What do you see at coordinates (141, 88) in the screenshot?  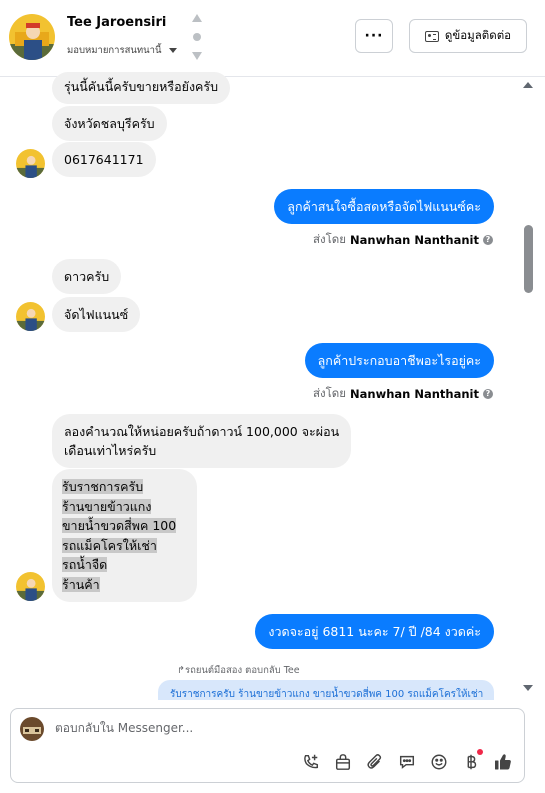 I see `incoming-message: รุ่นนี้คันนี้ครับขายหรือยังครับ` at bounding box center [141, 88].